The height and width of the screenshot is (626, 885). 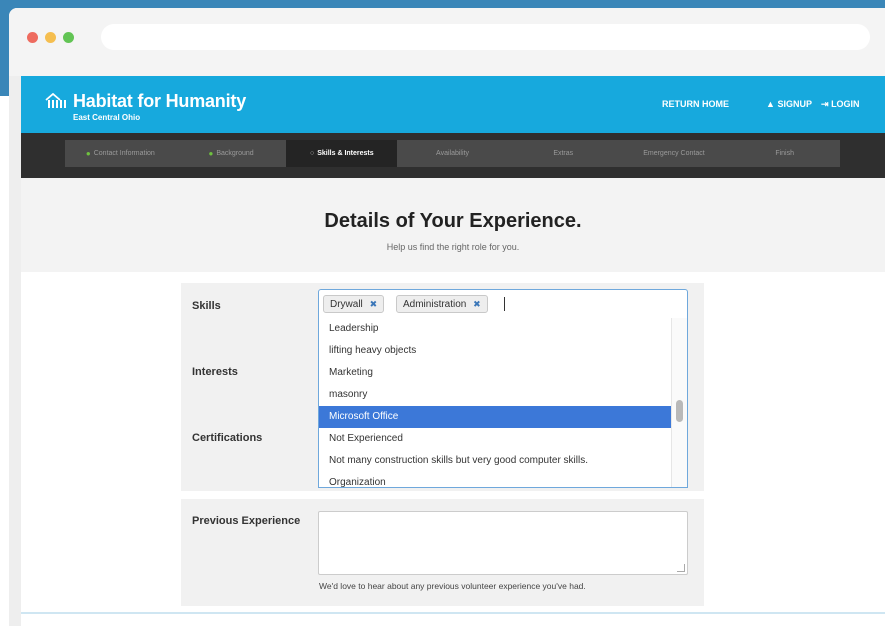 What do you see at coordinates (495, 373) in the screenshot?
I see `dropdown-option: Marketing` at bounding box center [495, 373].